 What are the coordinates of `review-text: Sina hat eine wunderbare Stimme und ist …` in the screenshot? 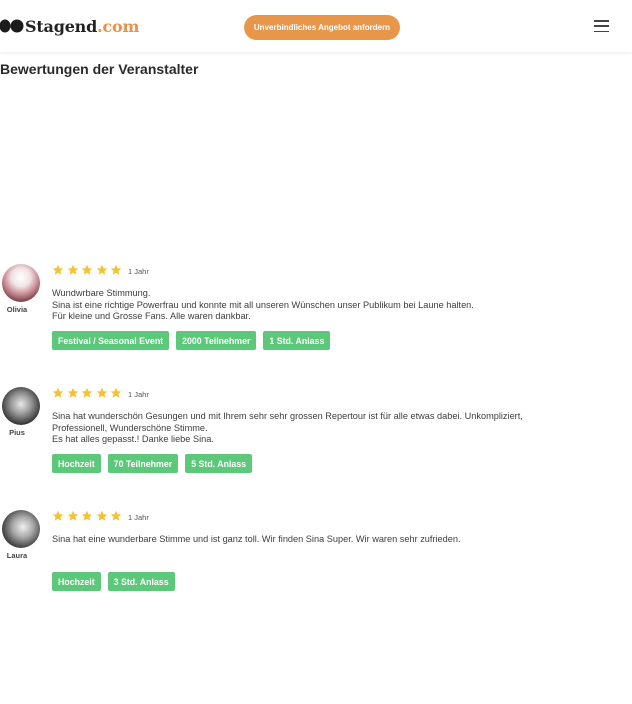 It's located at (337, 540).